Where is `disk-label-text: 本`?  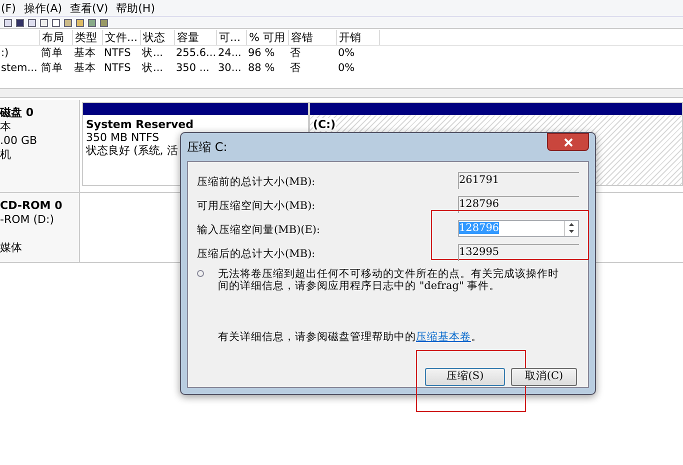
disk-label-text: 本 is located at coordinates (6, 127).